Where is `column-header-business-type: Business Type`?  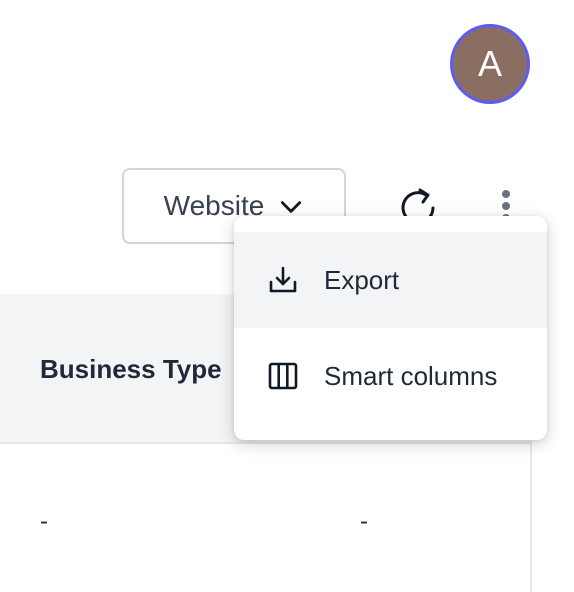 column-header-business-type: Business Type is located at coordinates (131, 369).